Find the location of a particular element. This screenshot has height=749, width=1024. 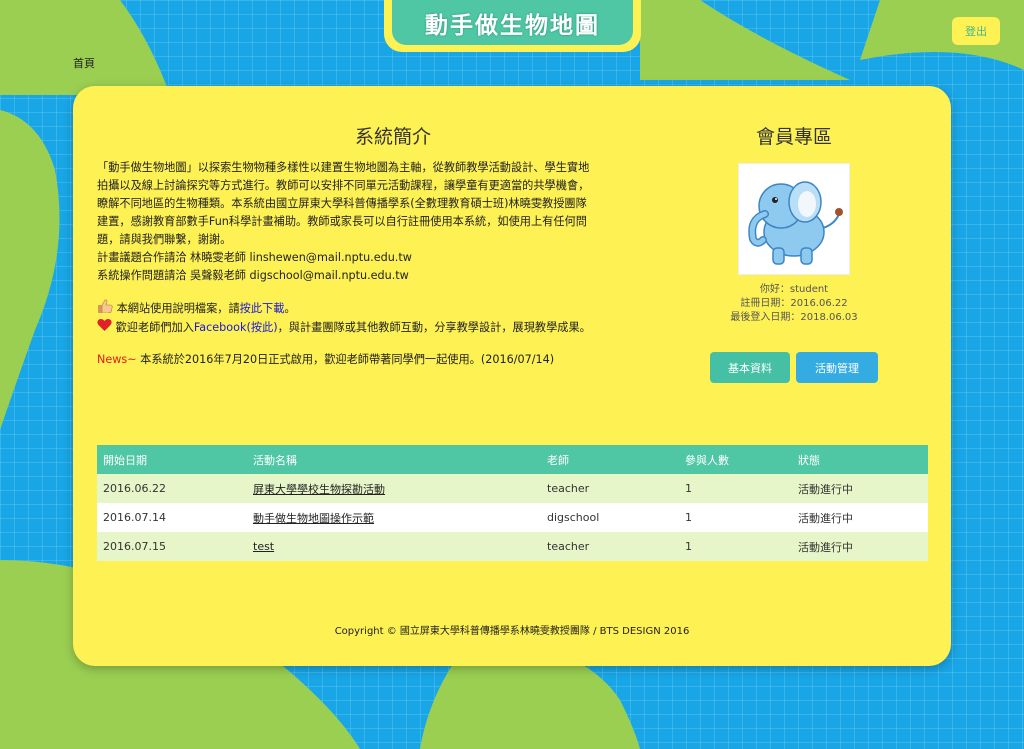

greeting: 你好：student is located at coordinates (794, 289).